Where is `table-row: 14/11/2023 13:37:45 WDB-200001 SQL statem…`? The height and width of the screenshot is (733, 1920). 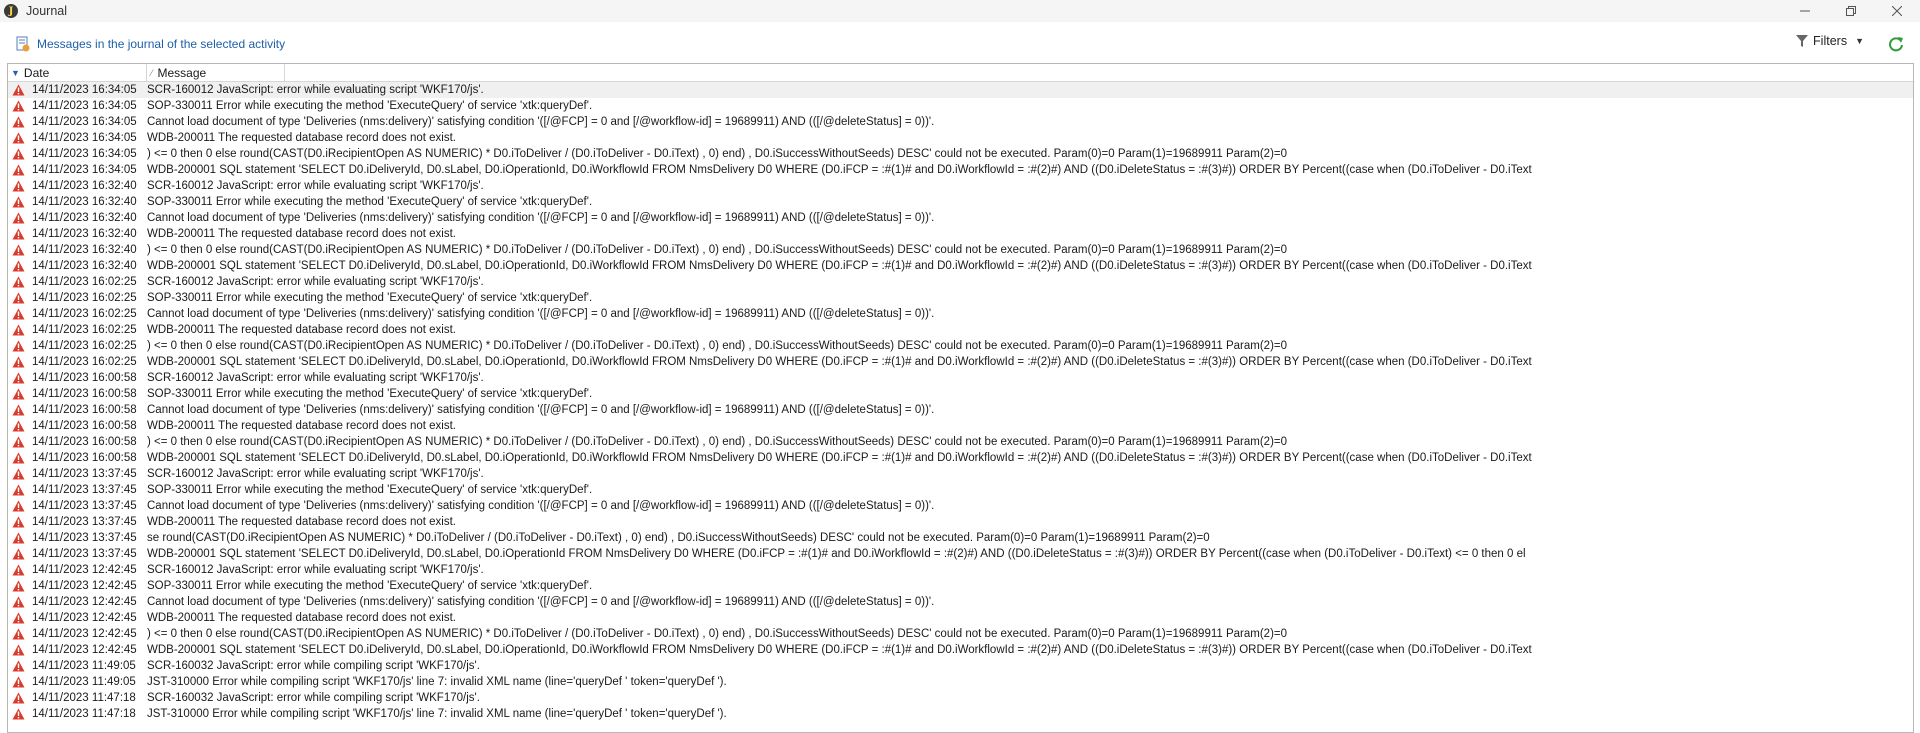
table-row: 14/11/2023 13:37:45 WDB-200001 SQL statem… is located at coordinates (960, 554).